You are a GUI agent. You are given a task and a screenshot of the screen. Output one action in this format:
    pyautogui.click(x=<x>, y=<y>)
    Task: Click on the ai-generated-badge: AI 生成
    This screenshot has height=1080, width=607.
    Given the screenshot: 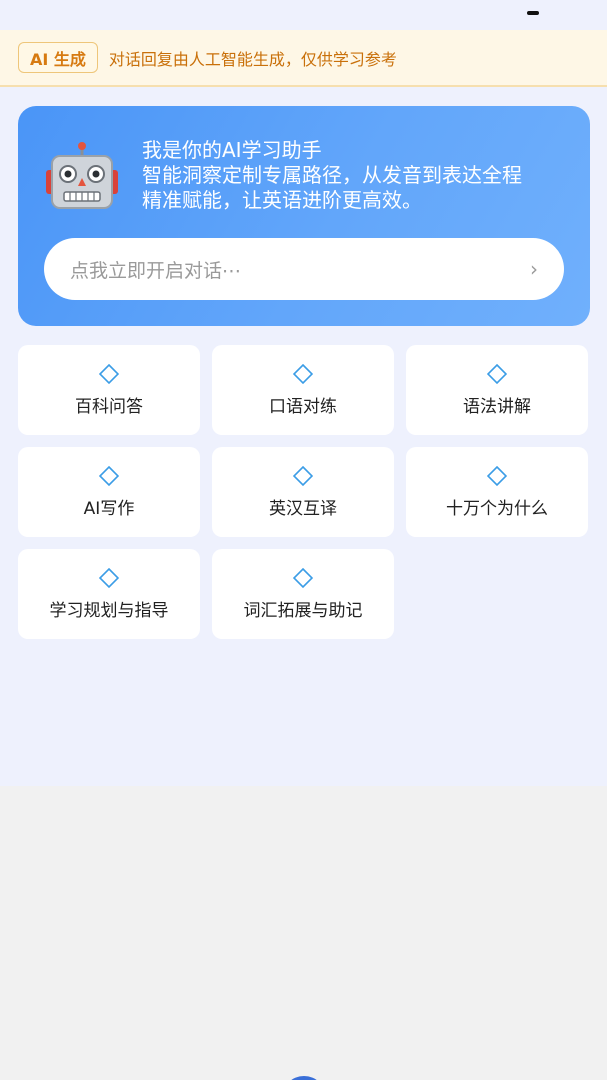 What is the action you would take?
    pyautogui.click(x=58, y=57)
    